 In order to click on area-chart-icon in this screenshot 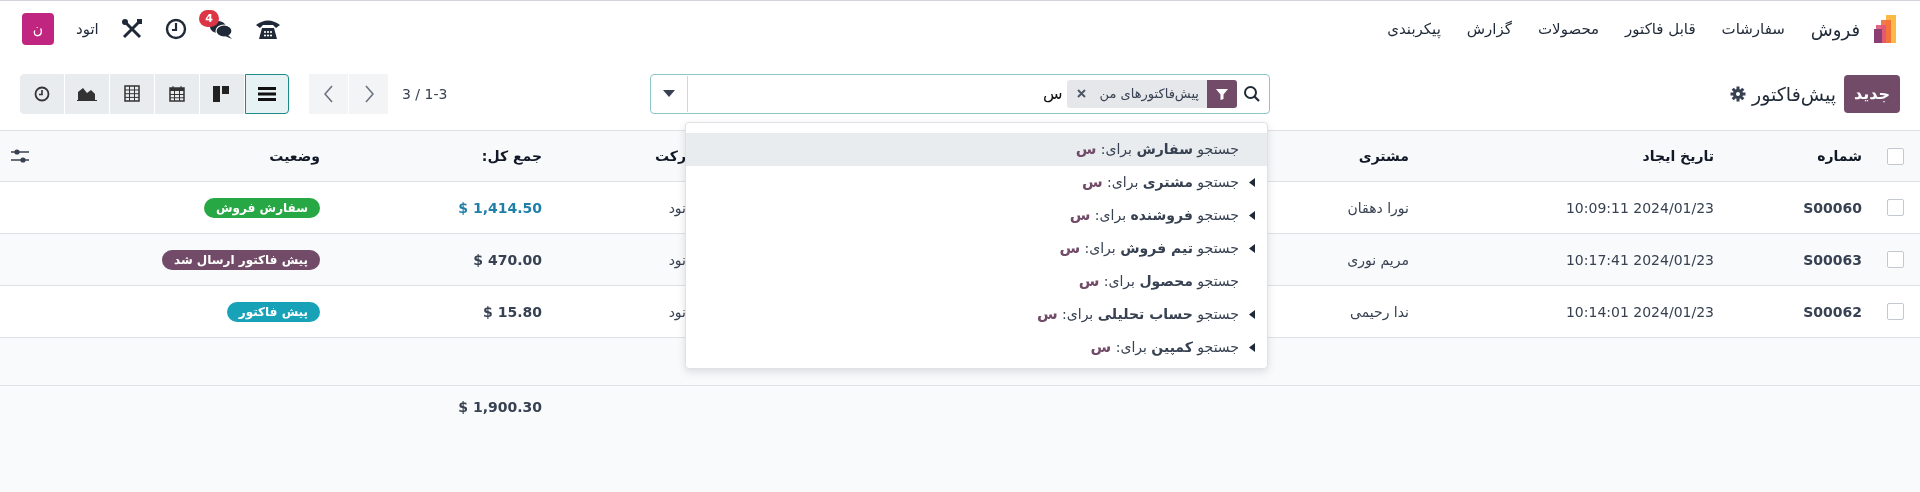, I will do `click(87, 93)`.